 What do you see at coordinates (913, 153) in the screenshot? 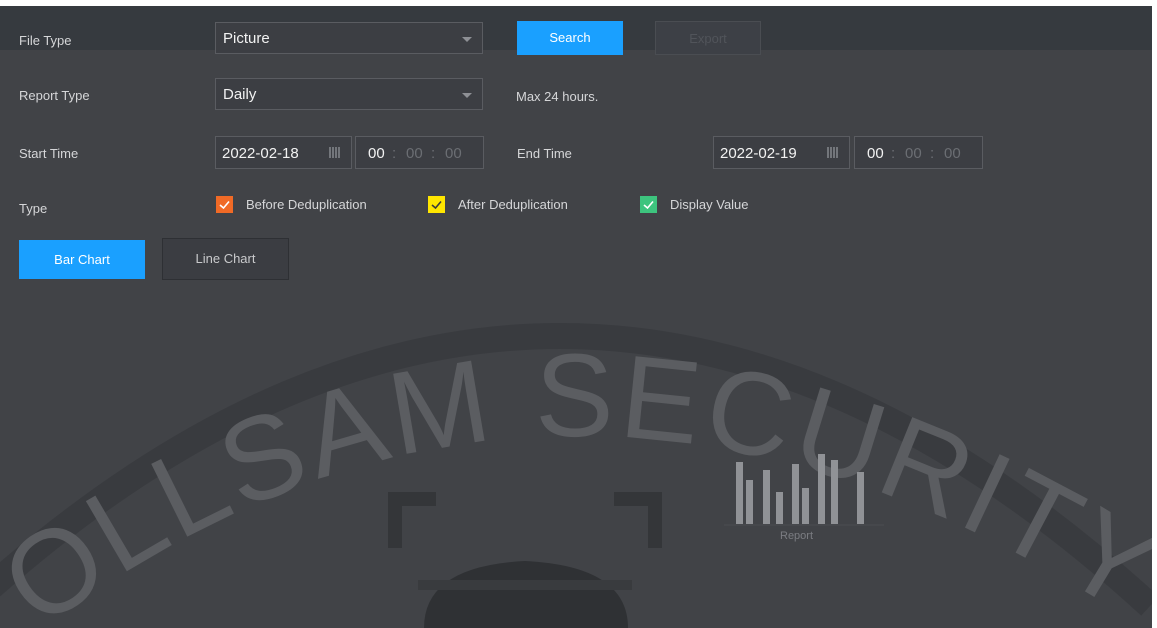
I see `end-minute: 00` at bounding box center [913, 153].